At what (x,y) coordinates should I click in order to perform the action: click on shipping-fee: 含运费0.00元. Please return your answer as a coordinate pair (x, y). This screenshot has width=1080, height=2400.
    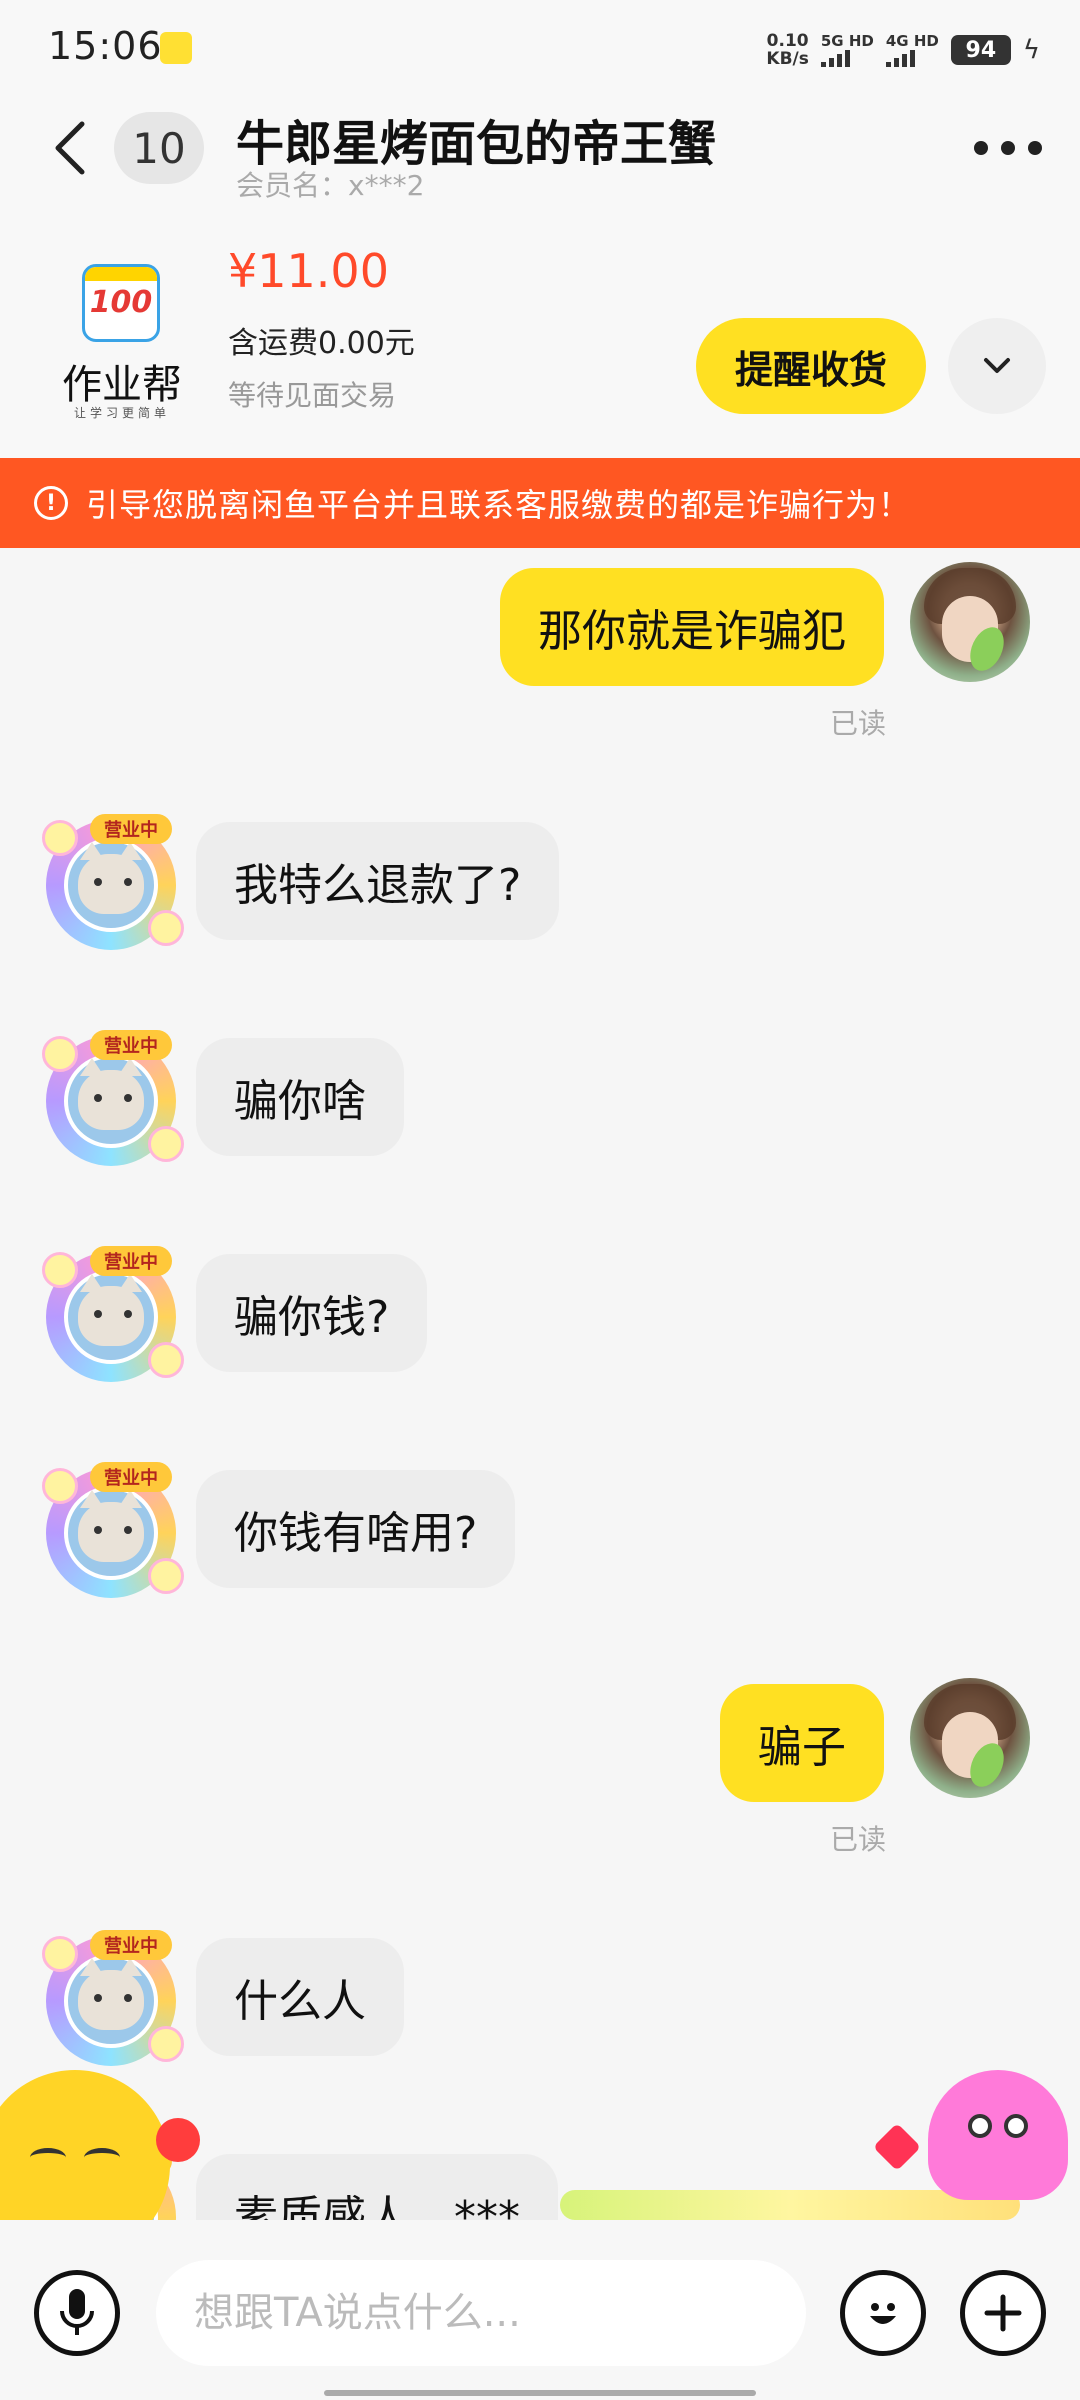
    Looking at the image, I should click on (321, 343).